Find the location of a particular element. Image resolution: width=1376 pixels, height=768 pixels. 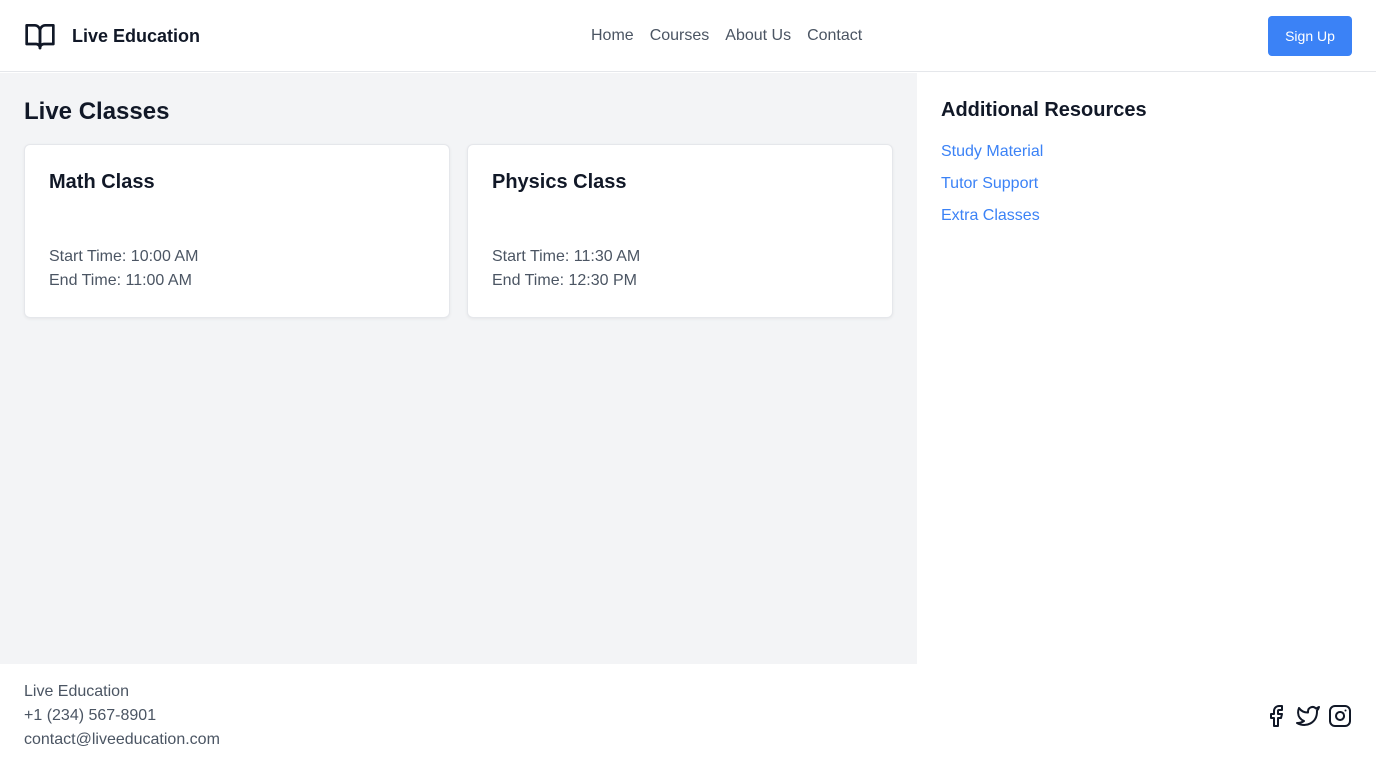

footer-name: Live Education is located at coordinates (76, 691).